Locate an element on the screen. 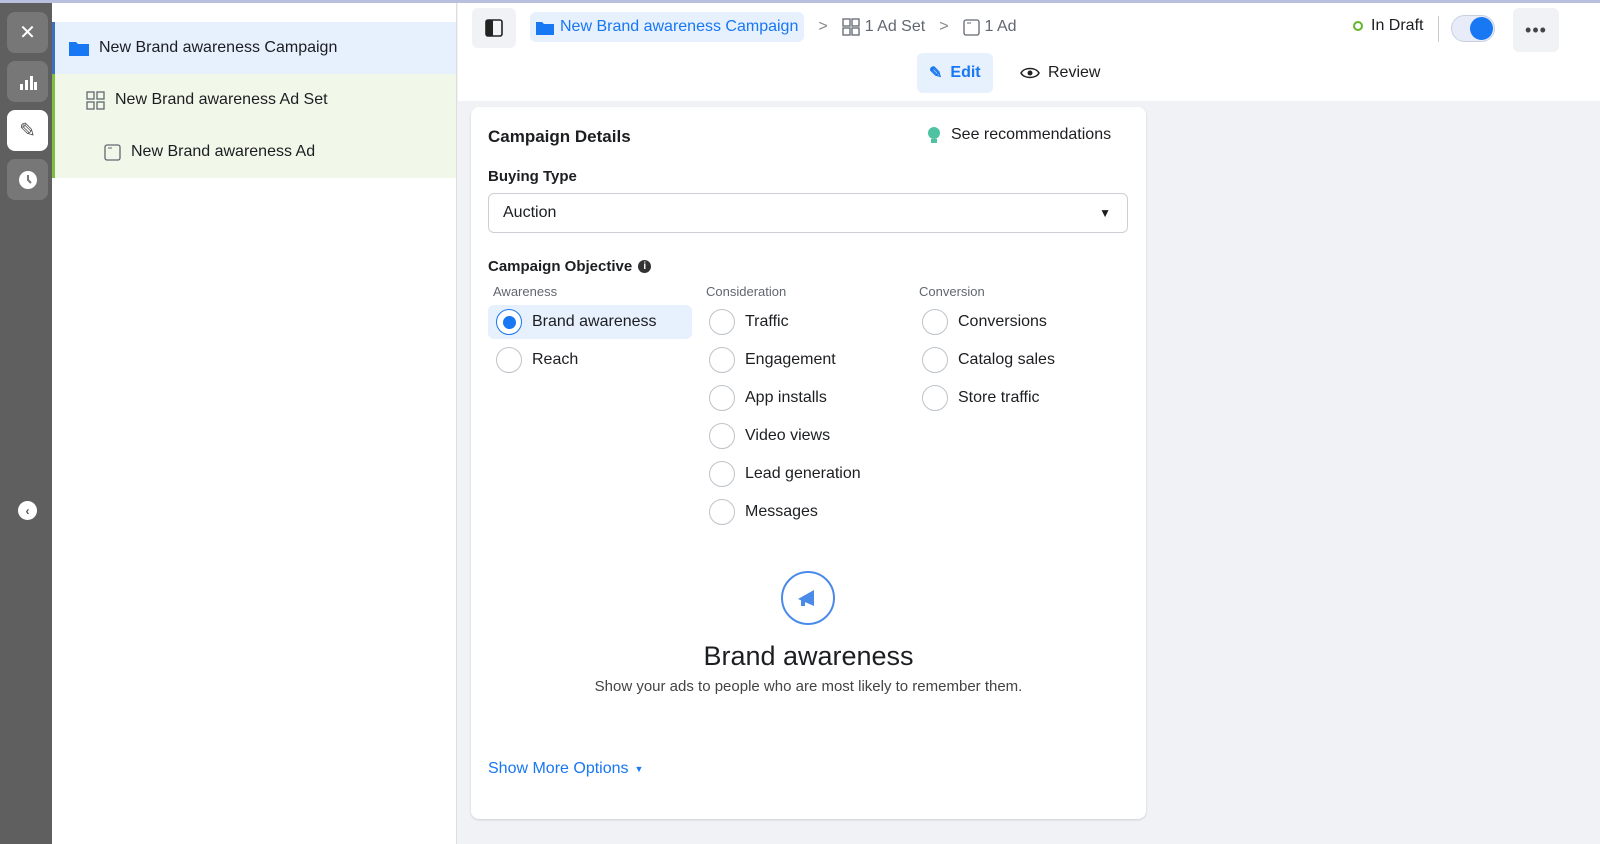 The width and height of the screenshot is (1600, 844). status-dot-icon is located at coordinates (1358, 26).